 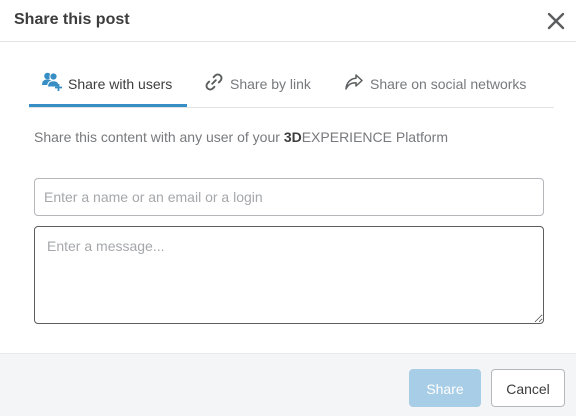 I want to click on tab-share-with-users: Share with users, so click(x=108, y=85).